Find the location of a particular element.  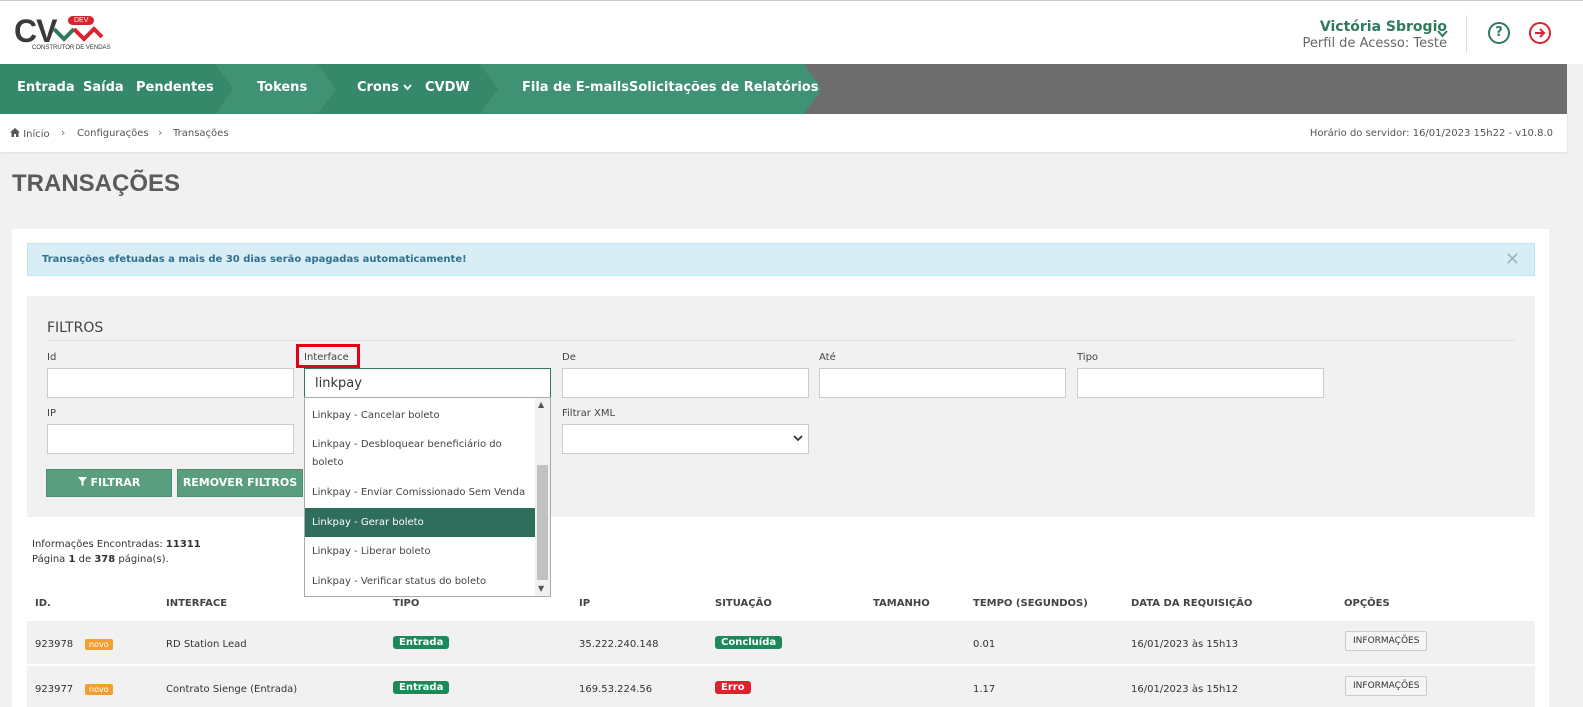

highlight-box is located at coordinates (328, 356).